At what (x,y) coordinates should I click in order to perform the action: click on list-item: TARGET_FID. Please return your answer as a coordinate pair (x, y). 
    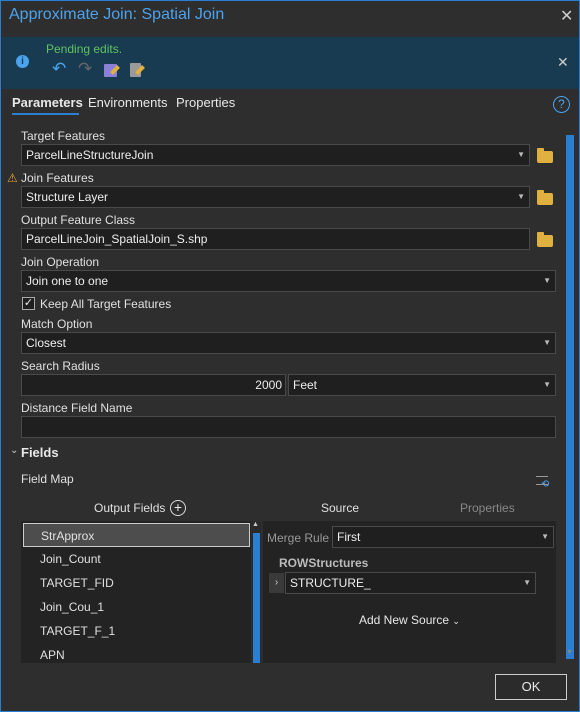
    Looking at the image, I should click on (136, 583).